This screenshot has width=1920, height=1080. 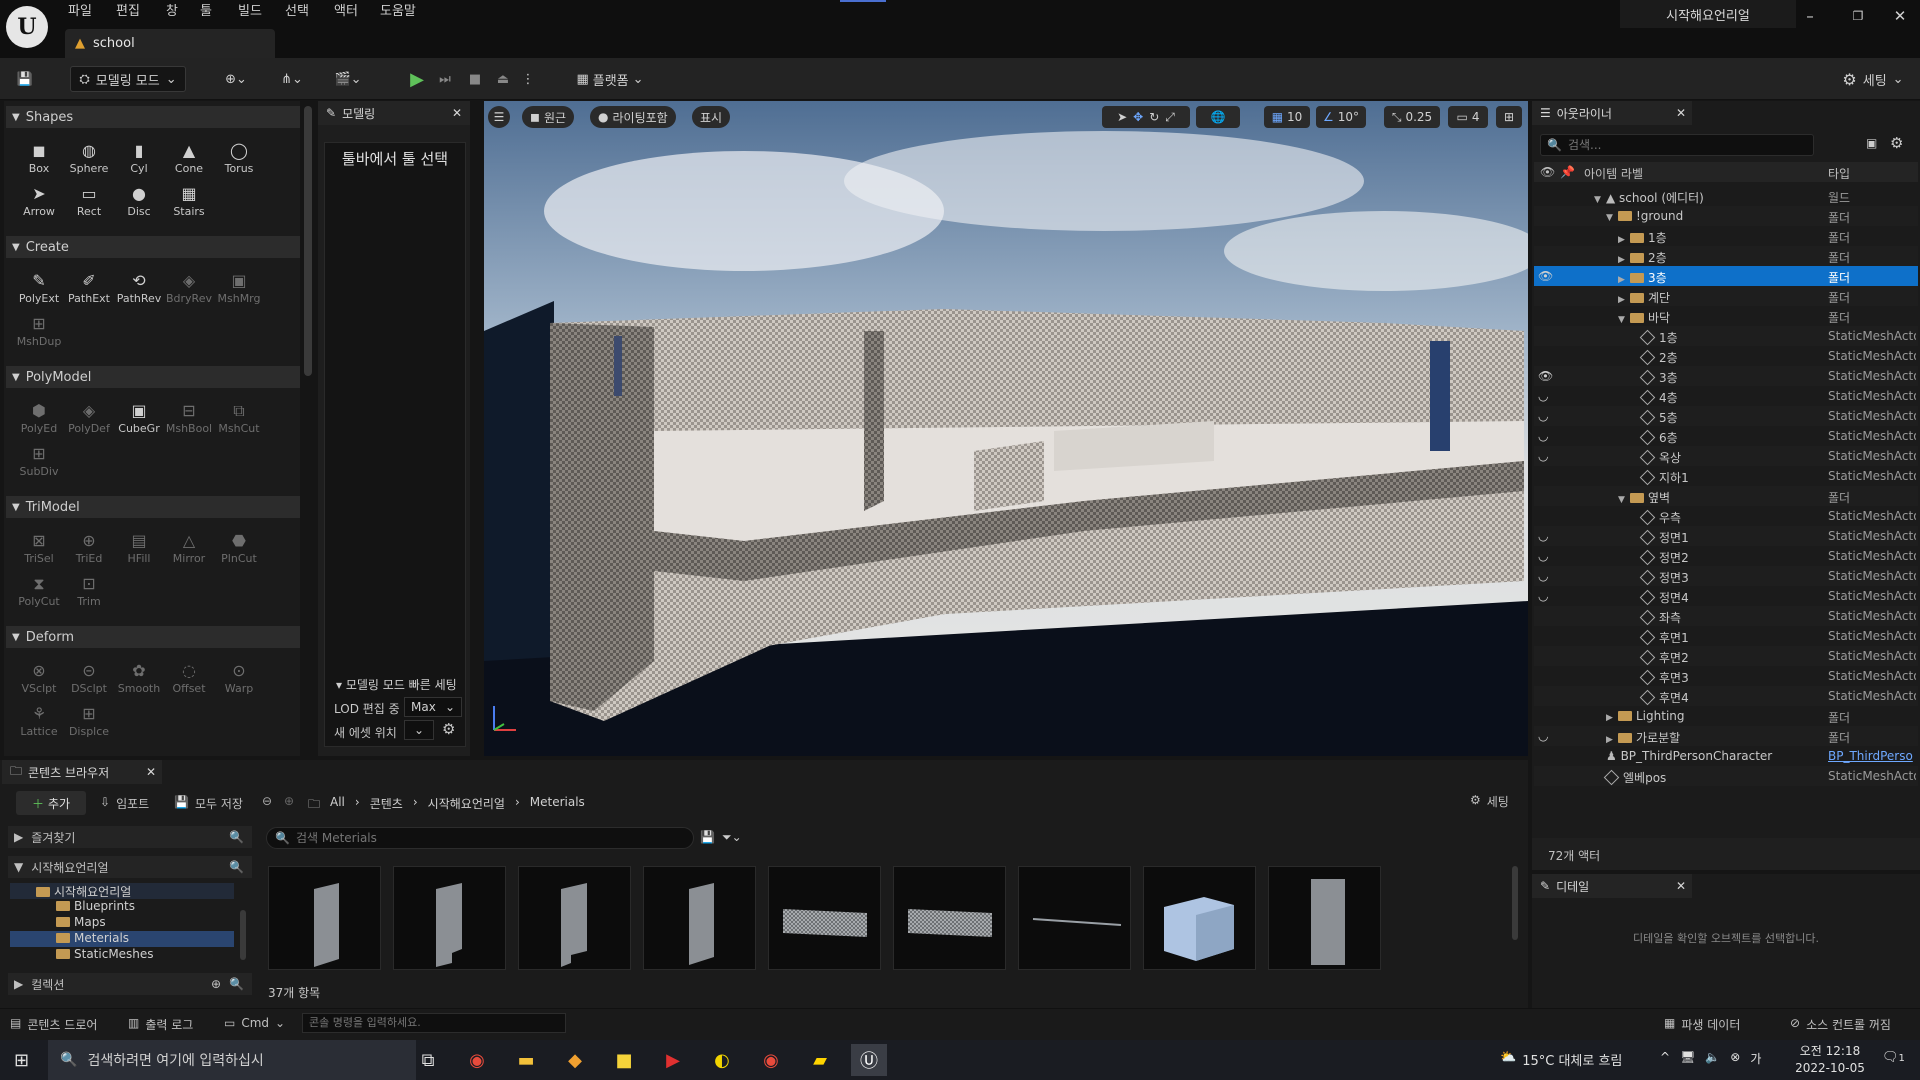 I want to click on tool-mshcut: ⧉ MshCut, so click(x=239, y=419).